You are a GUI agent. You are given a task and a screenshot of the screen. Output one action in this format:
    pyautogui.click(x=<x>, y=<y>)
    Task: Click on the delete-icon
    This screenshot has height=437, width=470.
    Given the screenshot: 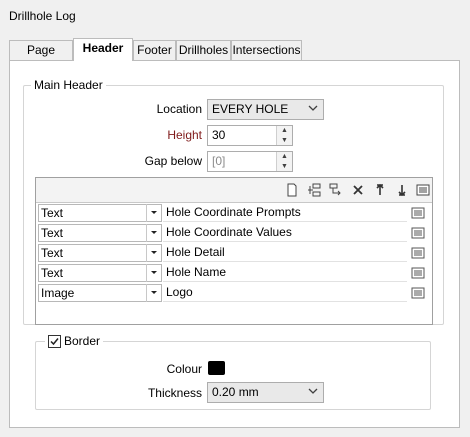 What is the action you would take?
    pyautogui.click(x=358, y=190)
    